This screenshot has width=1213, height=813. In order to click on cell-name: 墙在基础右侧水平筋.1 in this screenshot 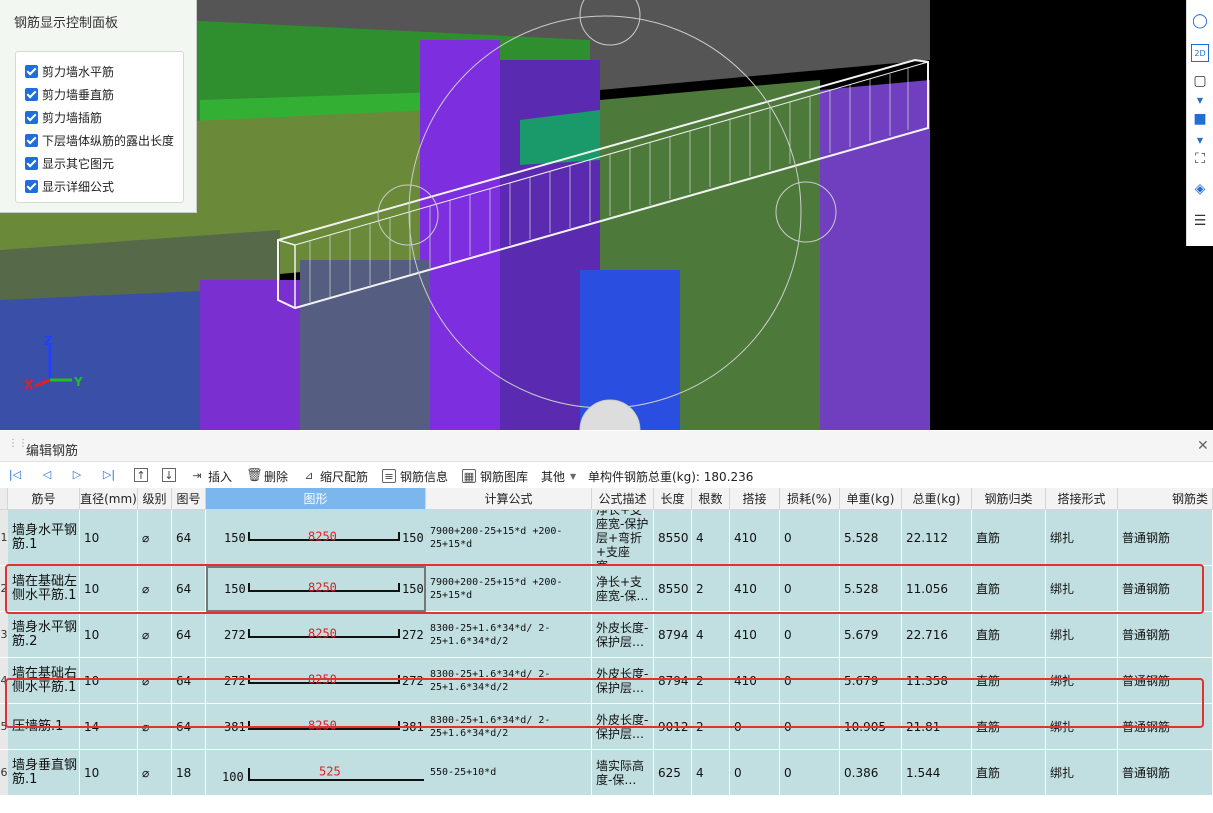, I will do `click(44, 680)`.